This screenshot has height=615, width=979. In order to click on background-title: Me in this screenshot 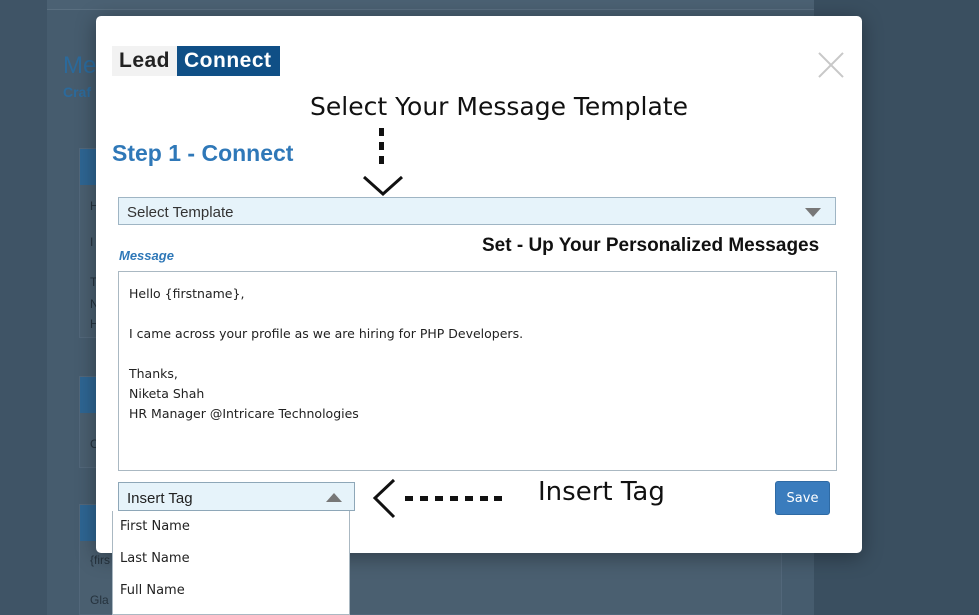, I will do `click(80, 65)`.